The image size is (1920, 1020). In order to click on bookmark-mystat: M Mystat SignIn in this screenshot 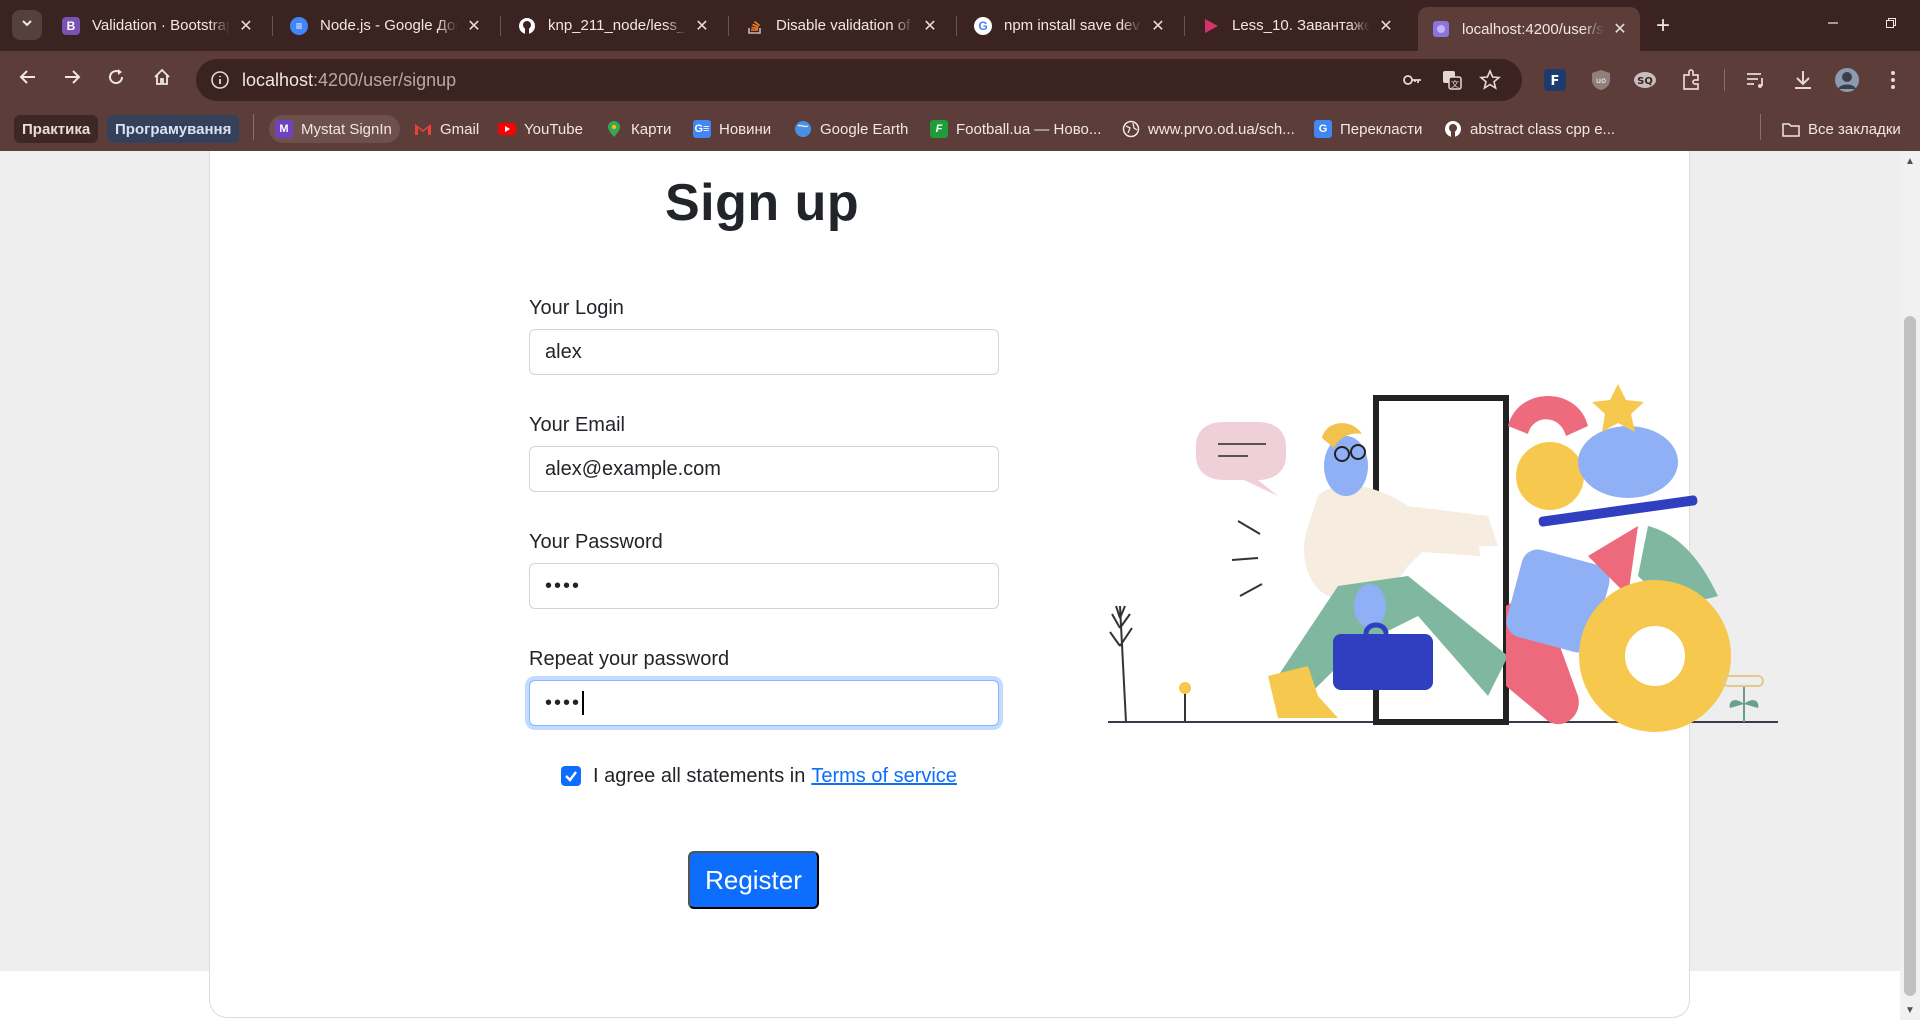, I will do `click(334, 129)`.